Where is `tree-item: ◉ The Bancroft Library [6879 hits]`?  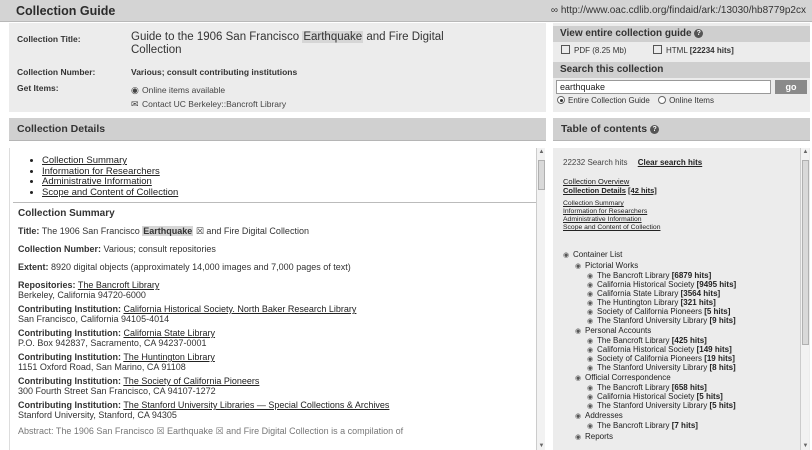
tree-item: ◉ The Bancroft Library [6879 hits] is located at coordinates (649, 275).